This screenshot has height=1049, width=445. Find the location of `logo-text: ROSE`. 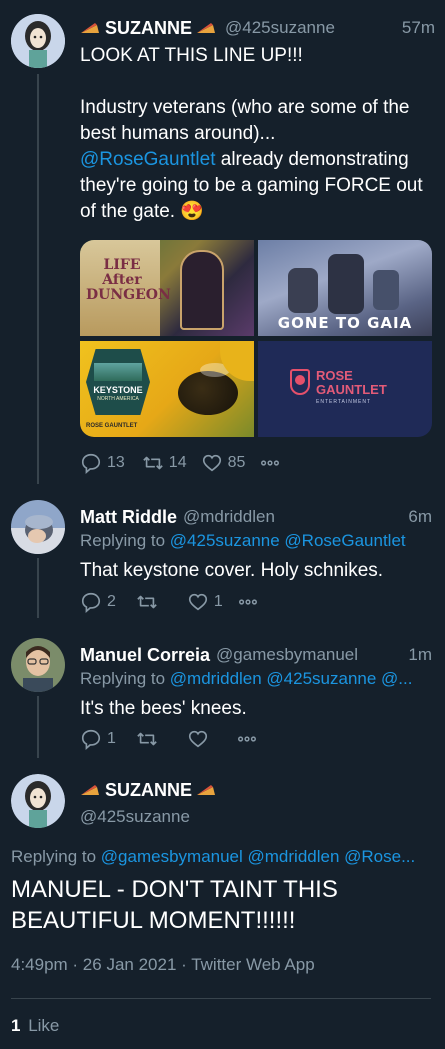

logo-text: ROSE is located at coordinates (334, 375).